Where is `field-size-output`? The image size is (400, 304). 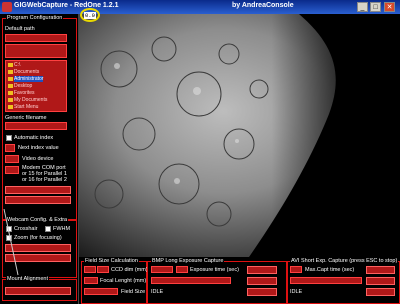 field-size-output is located at coordinates (101, 291).